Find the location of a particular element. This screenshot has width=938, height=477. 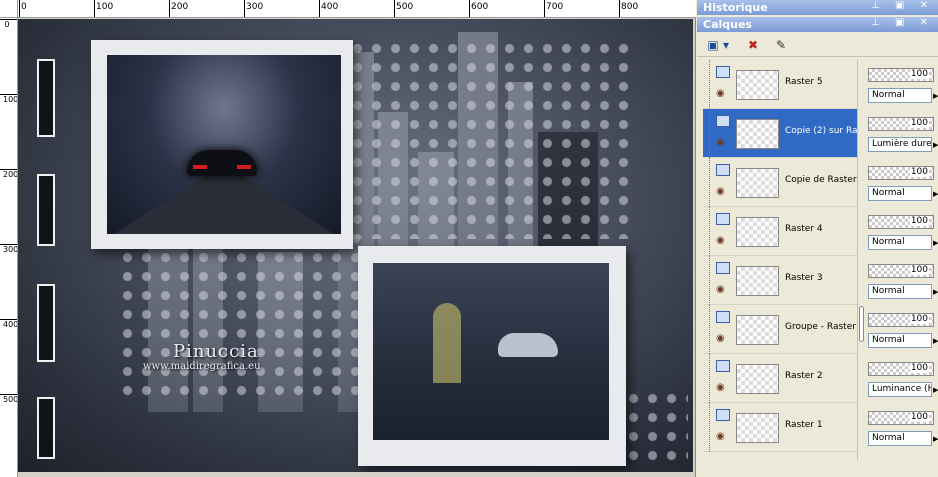

layer-row: ◉ Raster 2 is located at coordinates (780, 378).